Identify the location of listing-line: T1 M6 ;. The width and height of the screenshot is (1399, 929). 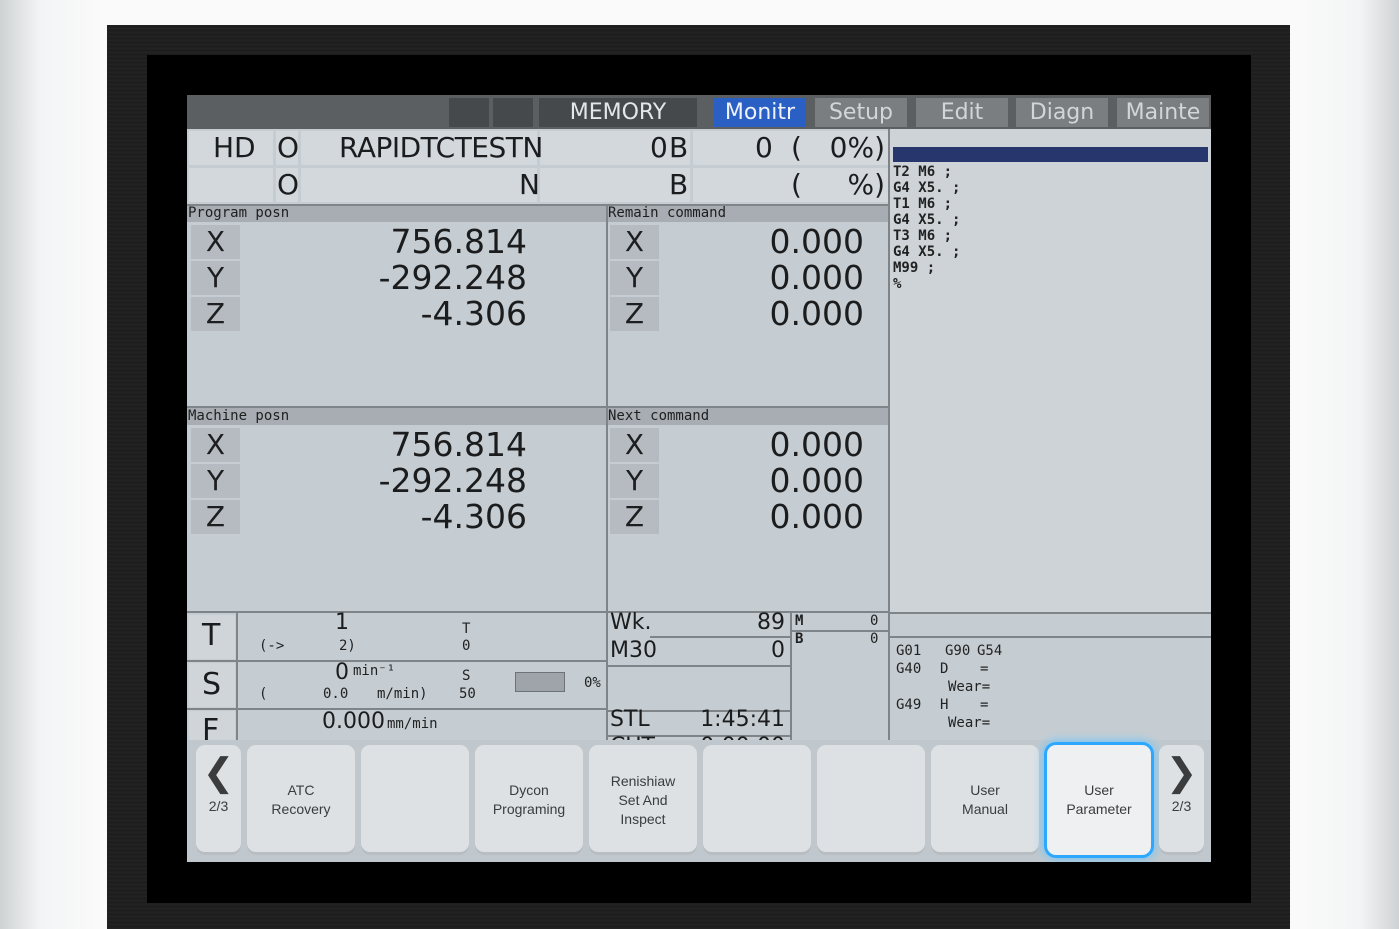
(923, 204).